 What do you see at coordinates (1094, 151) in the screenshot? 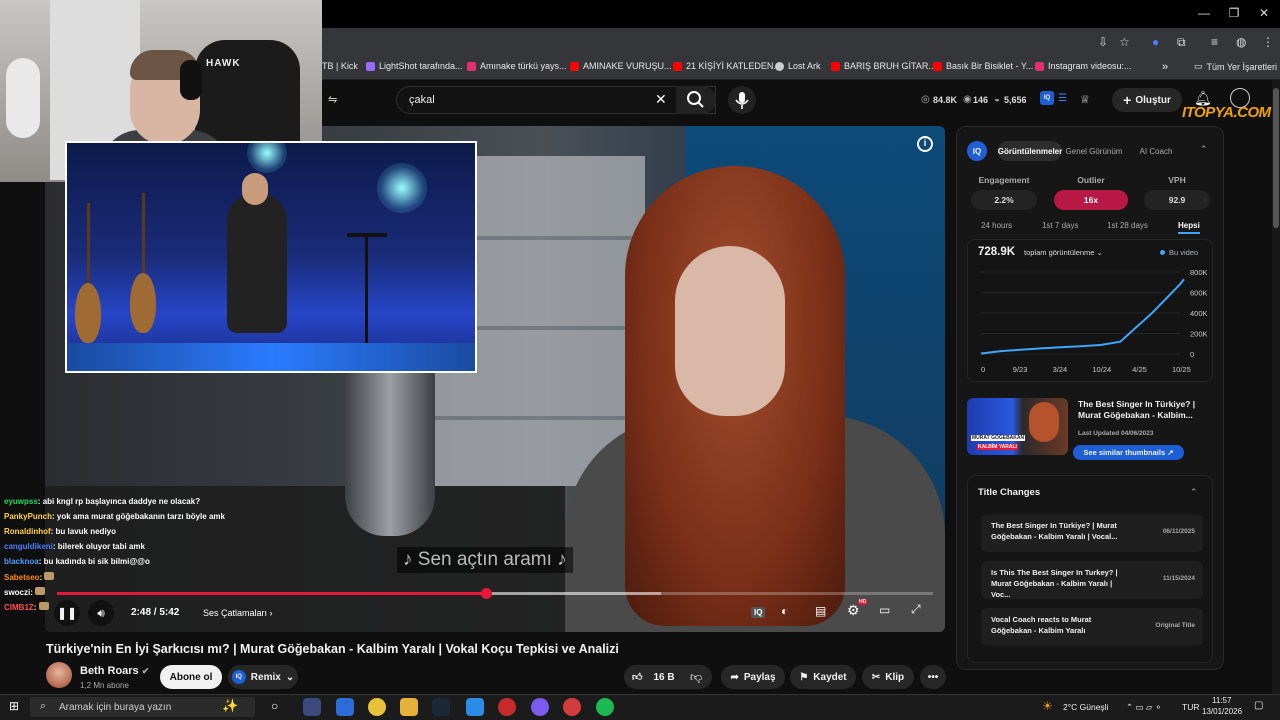
I see `tab-overview: Genel Görünüm` at bounding box center [1094, 151].